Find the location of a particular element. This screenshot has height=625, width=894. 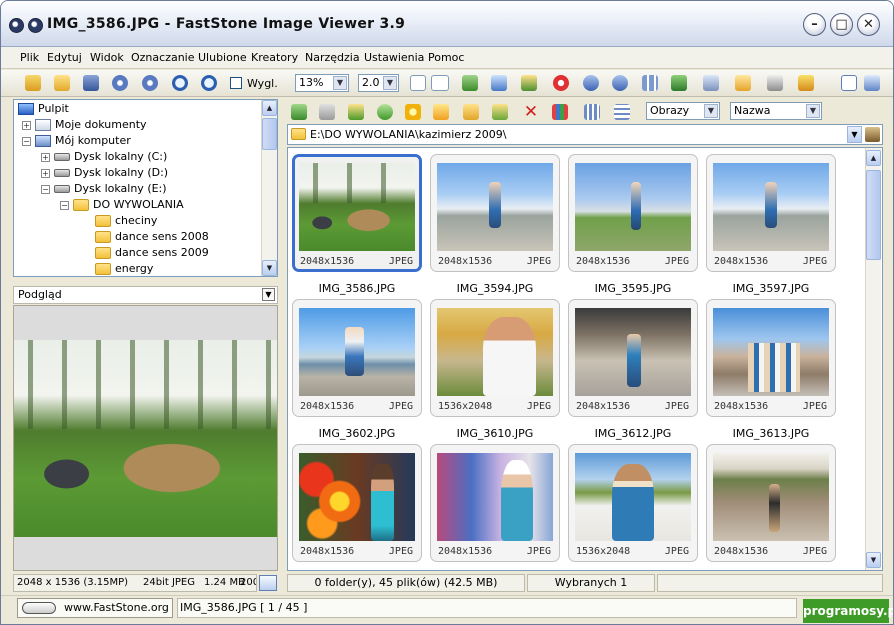

system-menu-icon is located at coordinates (16, 25).